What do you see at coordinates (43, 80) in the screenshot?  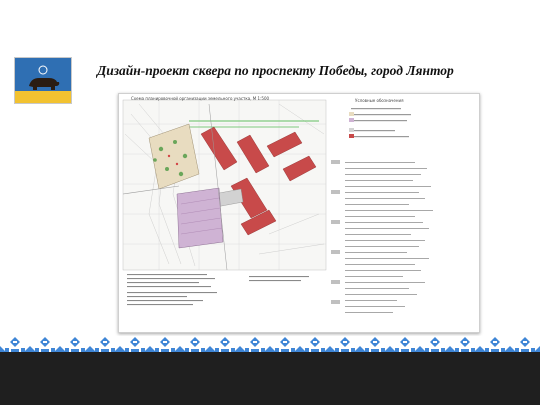 I see `bear-flag-icon` at bounding box center [43, 80].